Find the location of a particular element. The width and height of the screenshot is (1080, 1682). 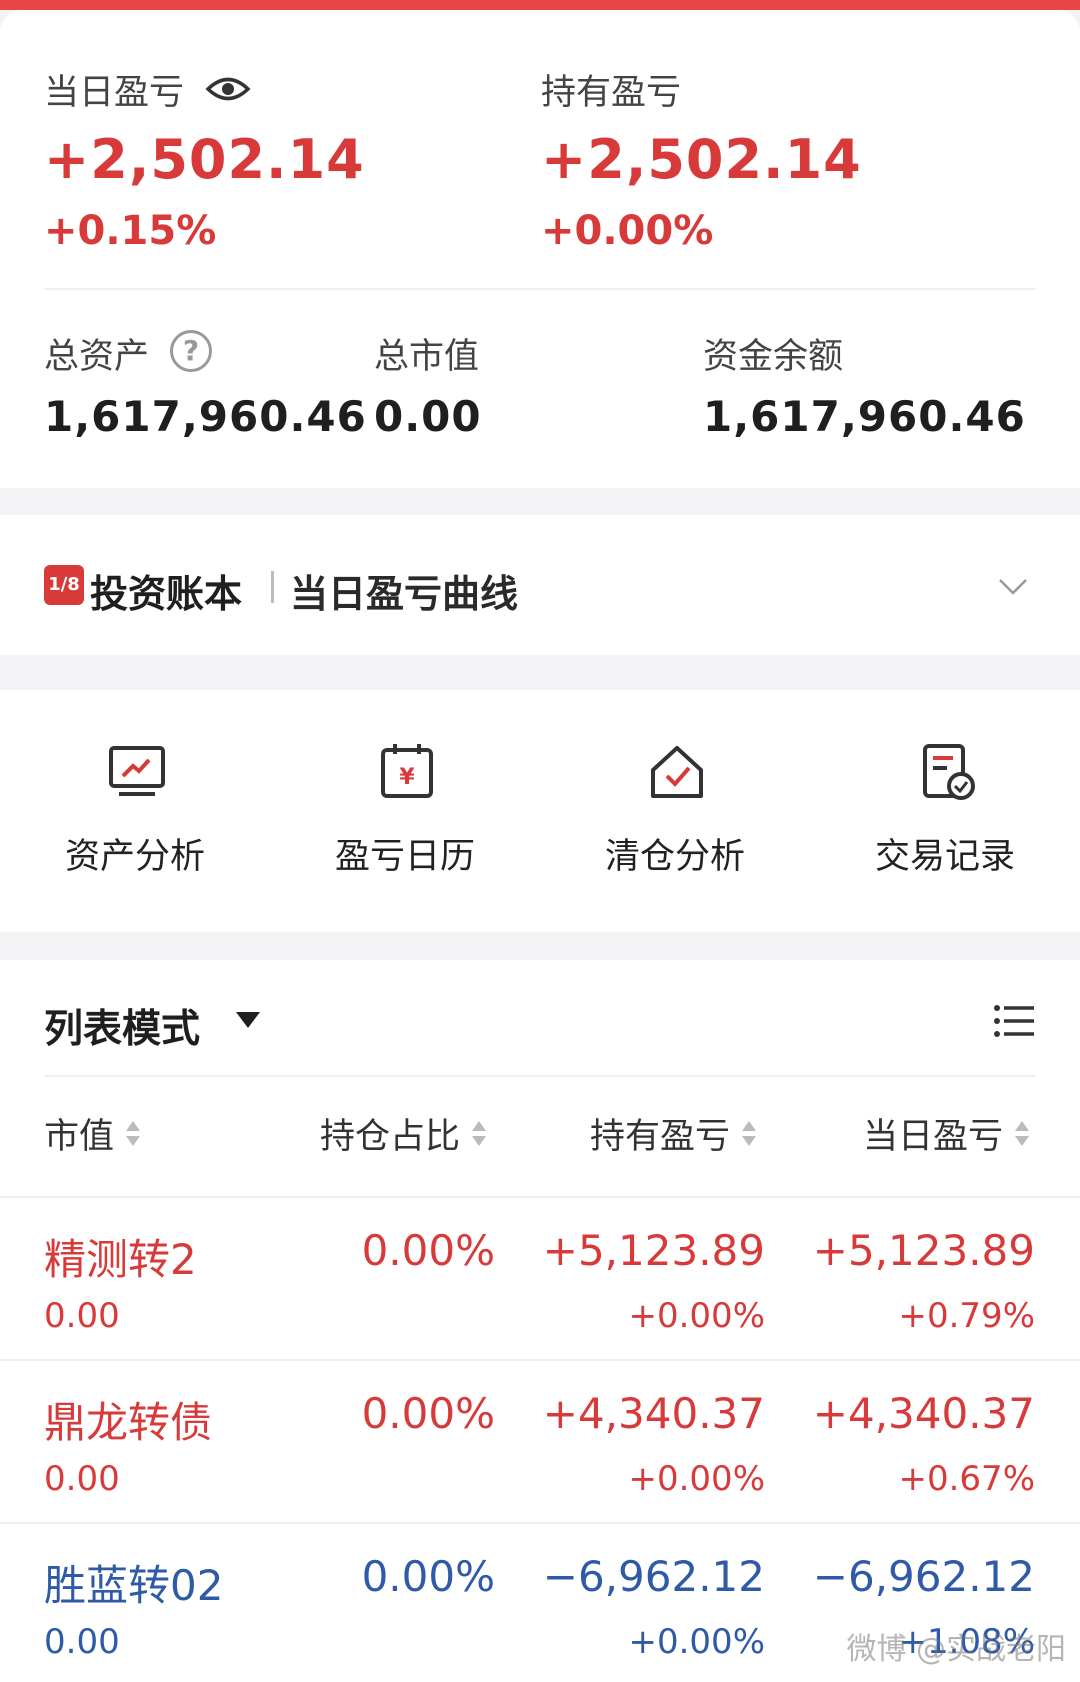

tool-pl-calendar: ¥ 盈亏日历 is located at coordinates (405, 811).